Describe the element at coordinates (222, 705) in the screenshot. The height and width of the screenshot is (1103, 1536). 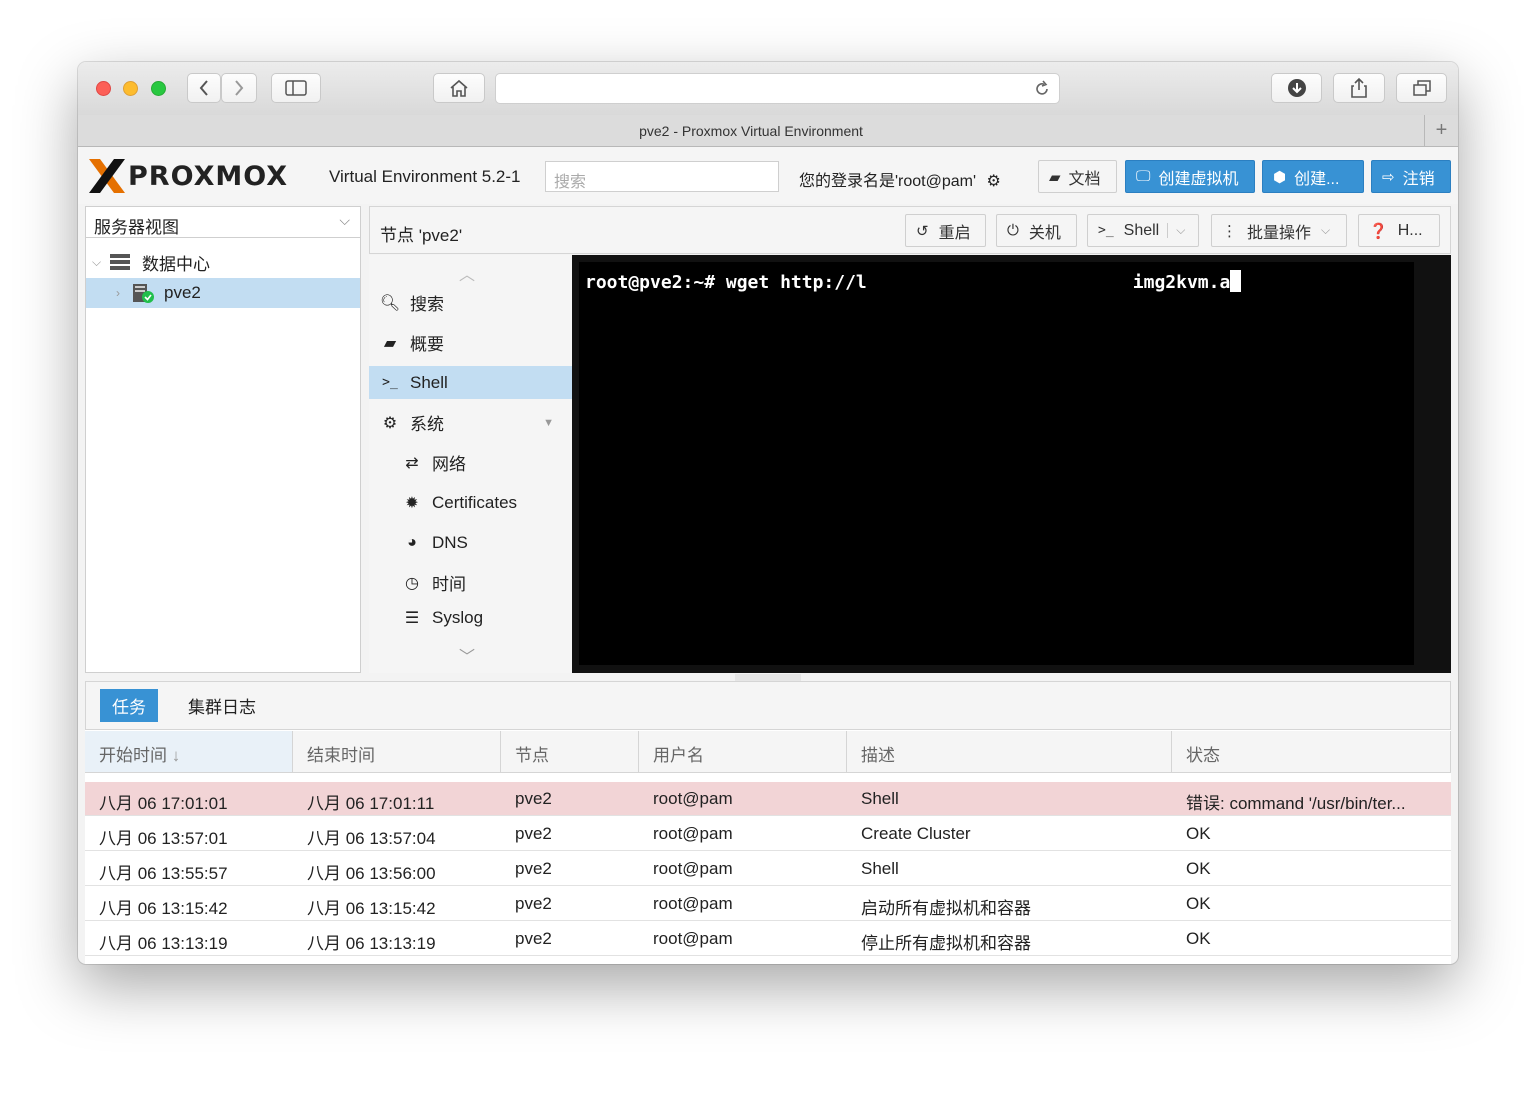
I see `tab-cluster-log: 集群日志` at that location.